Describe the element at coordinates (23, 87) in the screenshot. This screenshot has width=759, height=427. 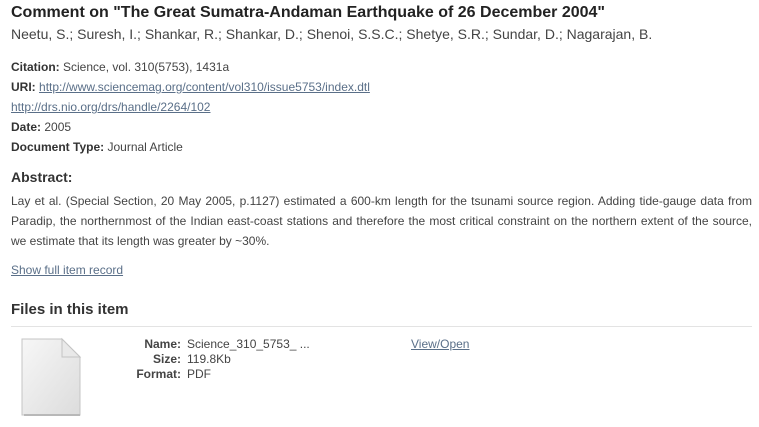
I see `uri-label: URI:` at that location.